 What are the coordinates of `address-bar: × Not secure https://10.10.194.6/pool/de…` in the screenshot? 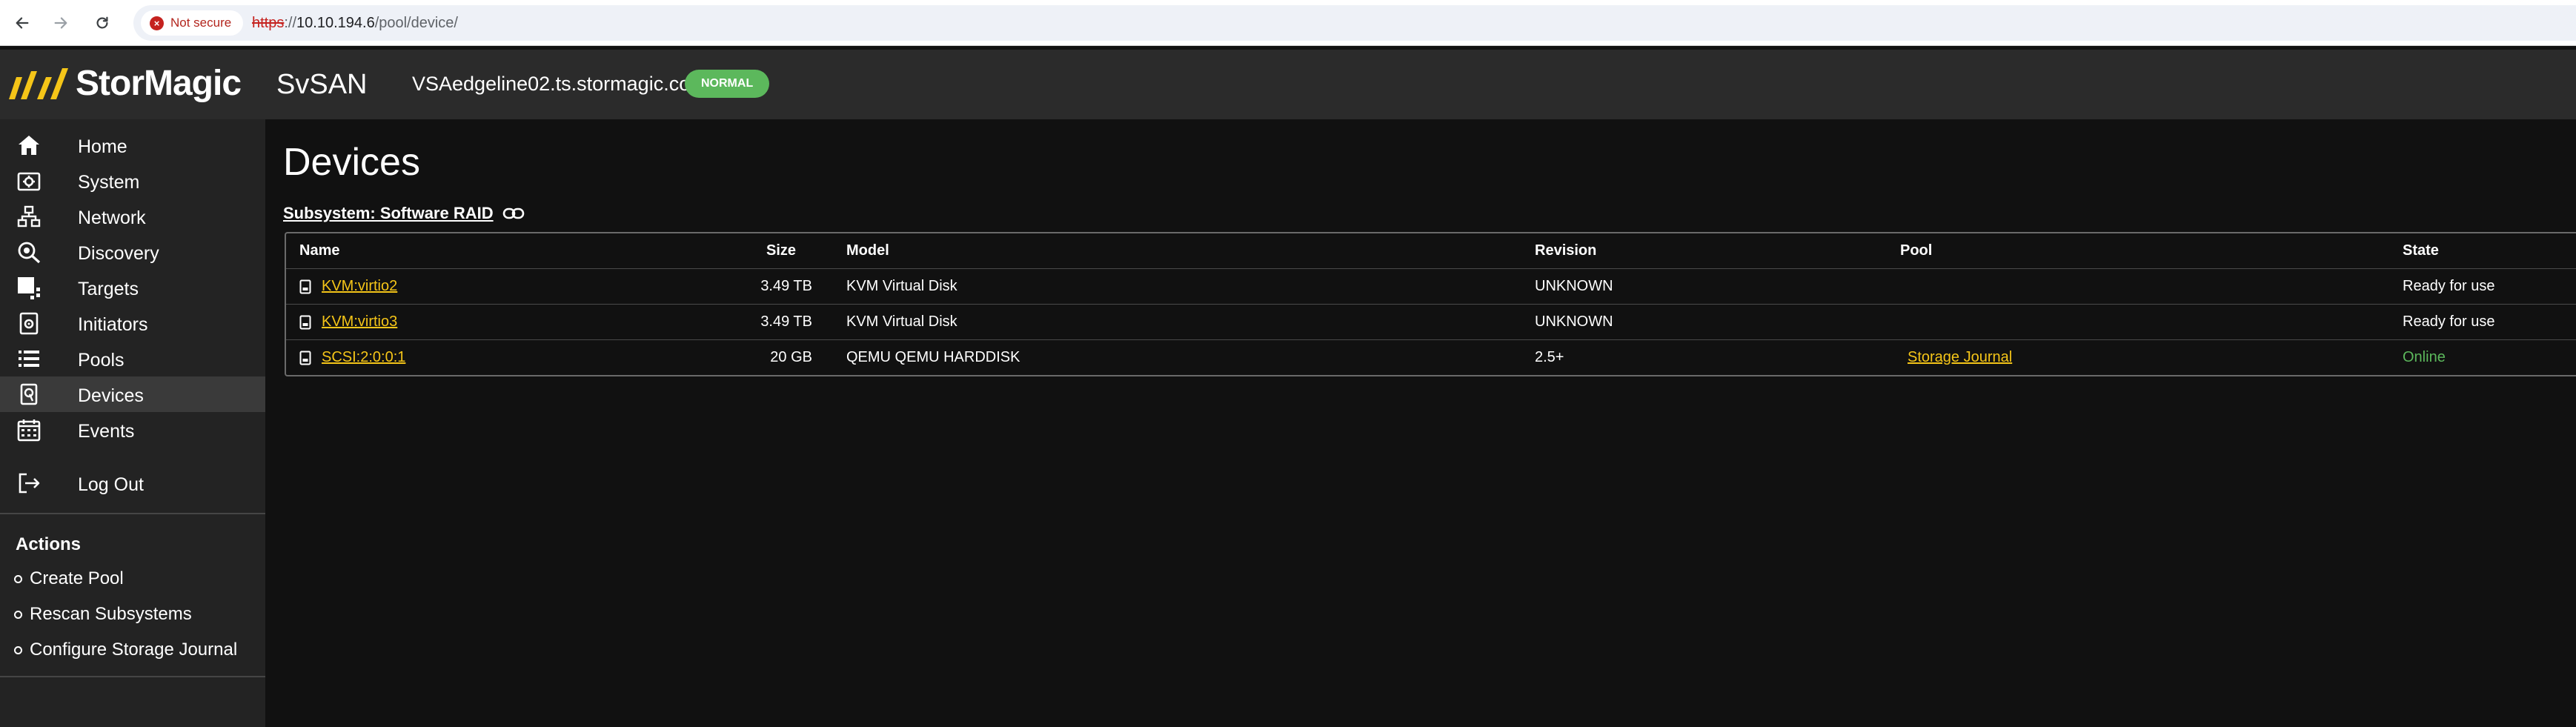 It's located at (1354, 23).